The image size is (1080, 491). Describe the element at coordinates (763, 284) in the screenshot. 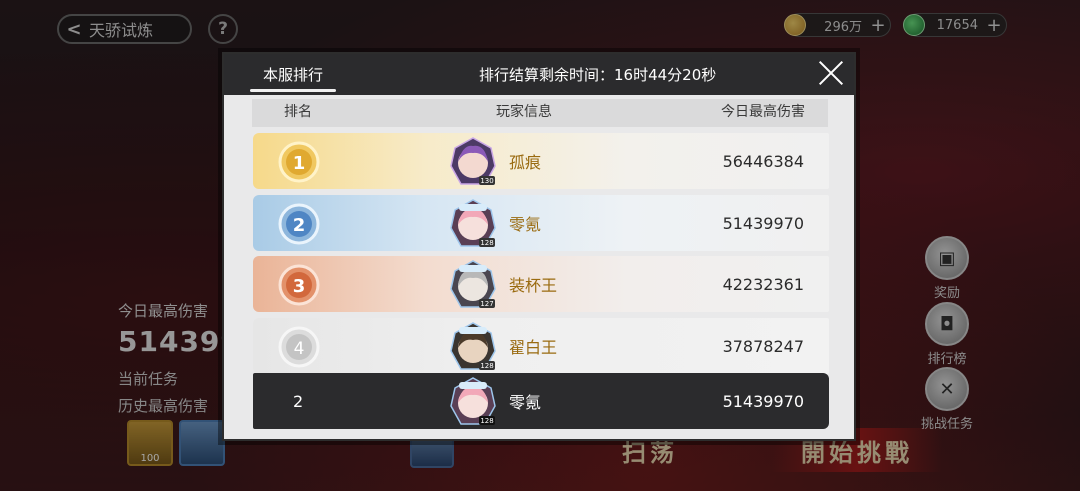

I see `damage-value: 42232361` at that location.